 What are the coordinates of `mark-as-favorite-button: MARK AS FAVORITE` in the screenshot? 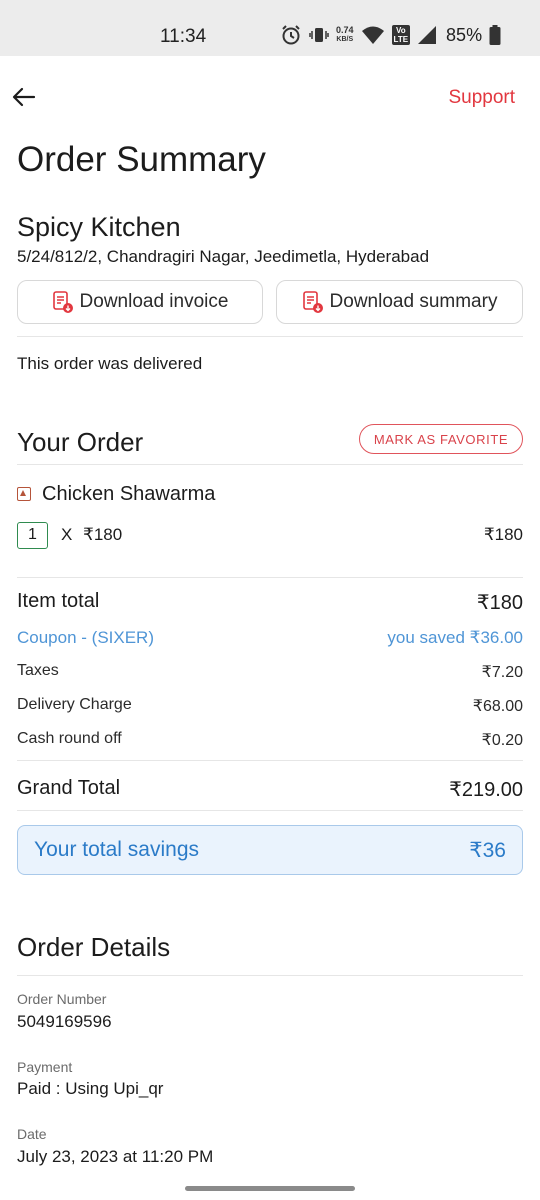 It's located at (441, 439).